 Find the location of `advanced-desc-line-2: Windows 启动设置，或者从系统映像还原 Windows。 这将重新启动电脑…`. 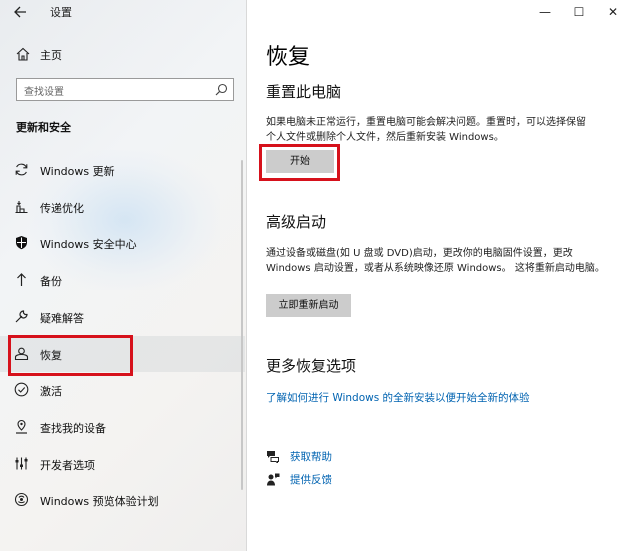

advanced-desc-line-2: Windows 启动设置，或者从系统映像还原 Windows。 这将重新启动电脑… is located at coordinates (435, 268).